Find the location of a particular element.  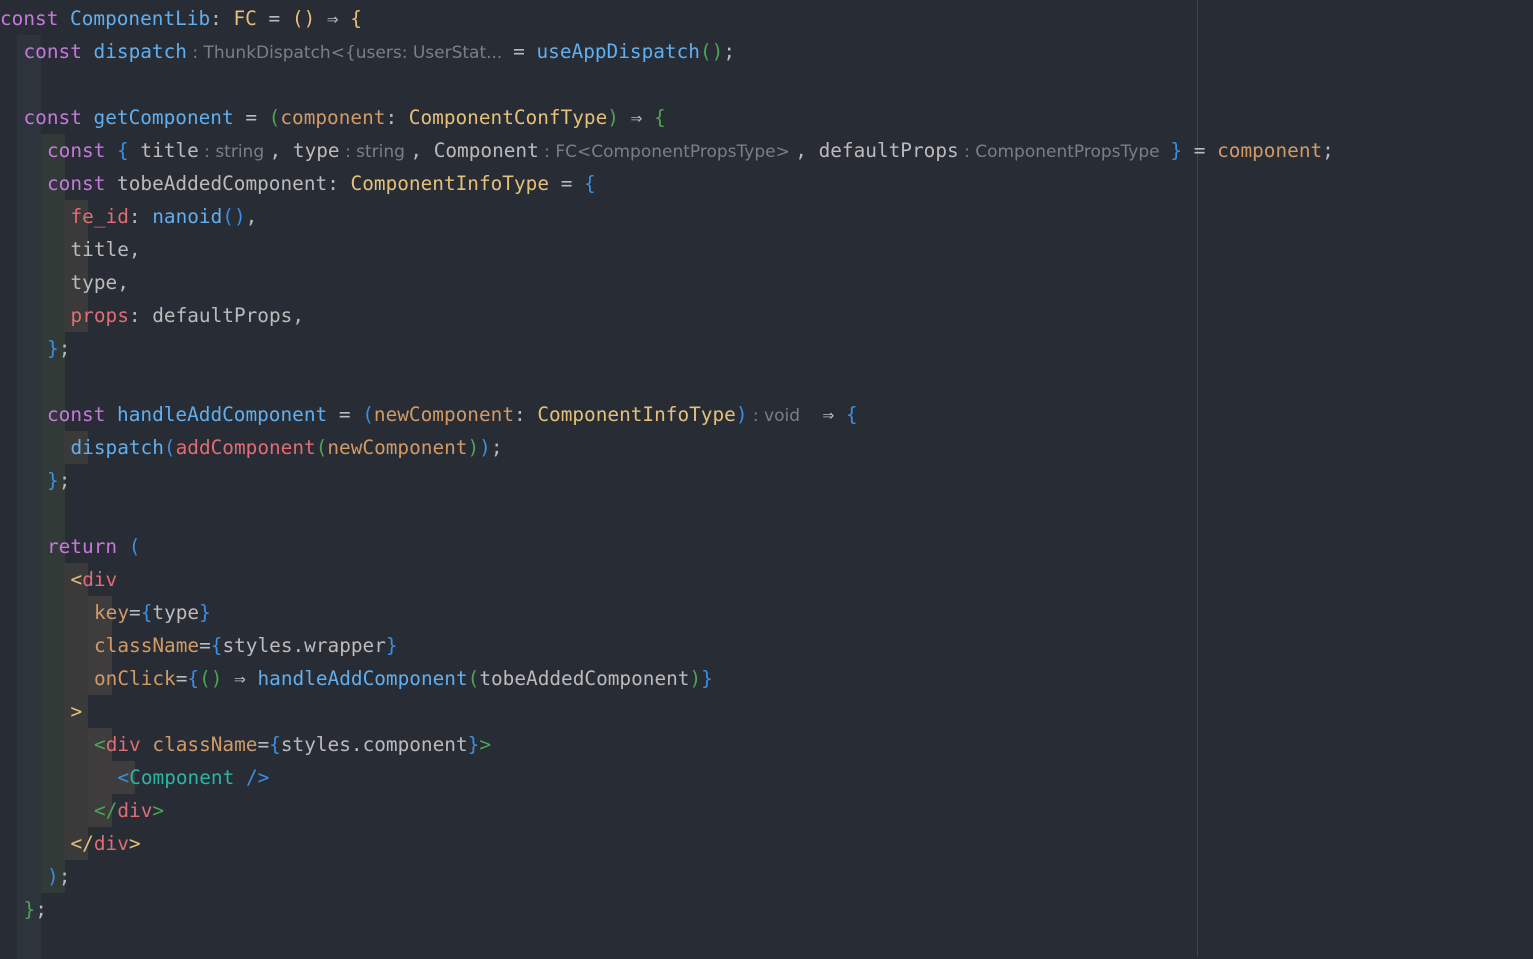

code-line: return ( is located at coordinates (766, 546).